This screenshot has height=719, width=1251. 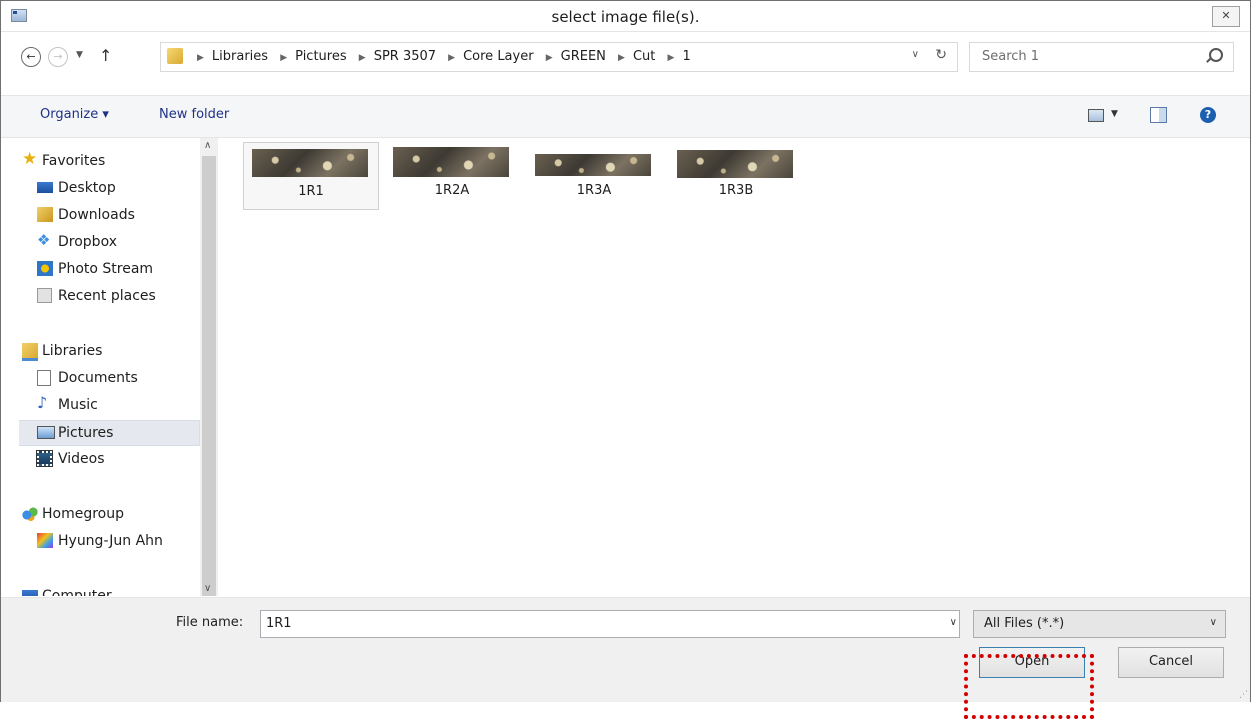 I want to click on sidebar-item-documents: Documents, so click(x=109, y=378).